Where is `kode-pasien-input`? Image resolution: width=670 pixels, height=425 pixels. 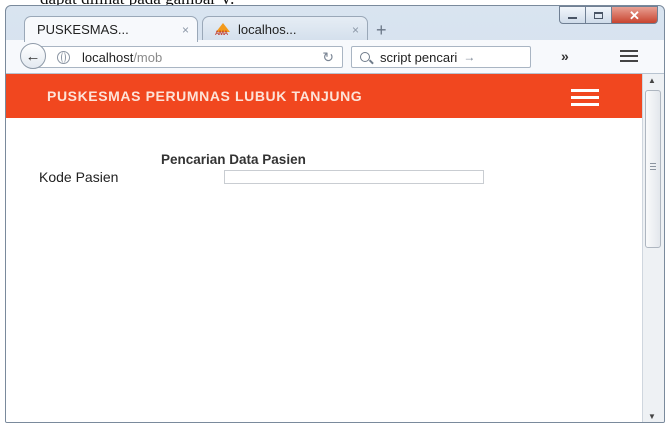 kode-pasien-input is located at coordinates (354, 177).